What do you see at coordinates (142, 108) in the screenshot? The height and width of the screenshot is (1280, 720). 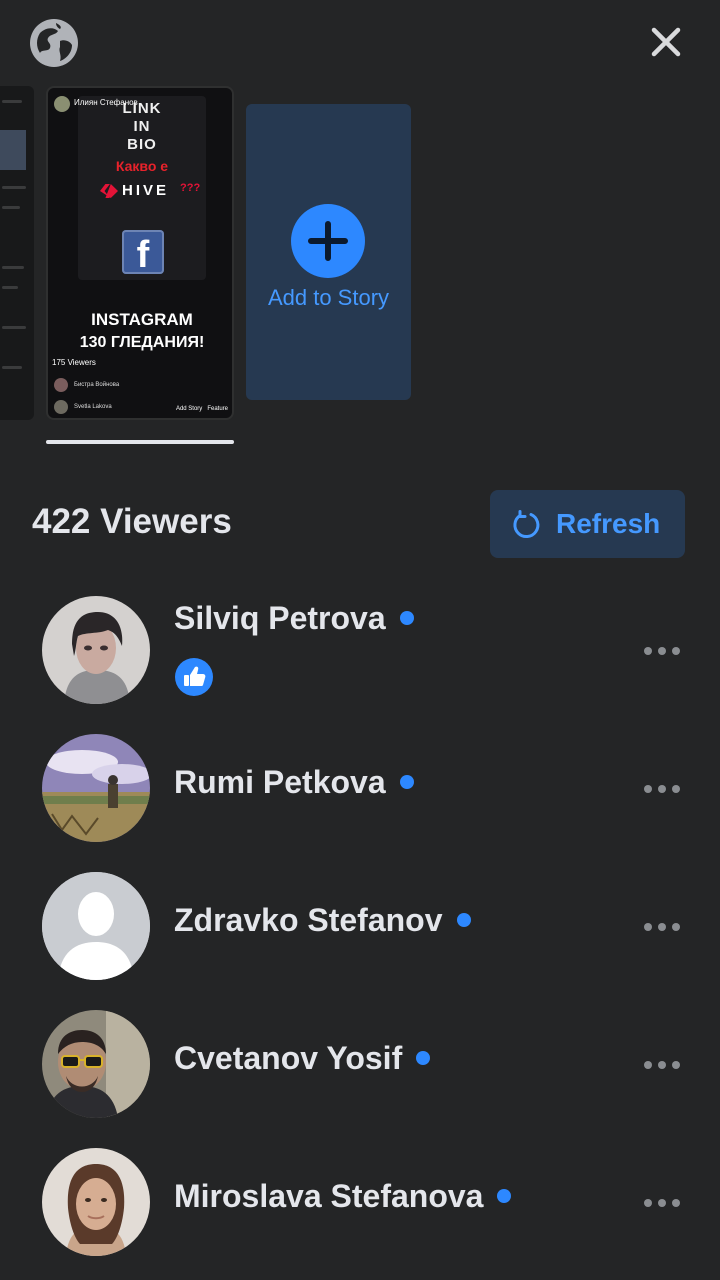 I see `story-text-link: LINK` at bounding box center [142, 108].